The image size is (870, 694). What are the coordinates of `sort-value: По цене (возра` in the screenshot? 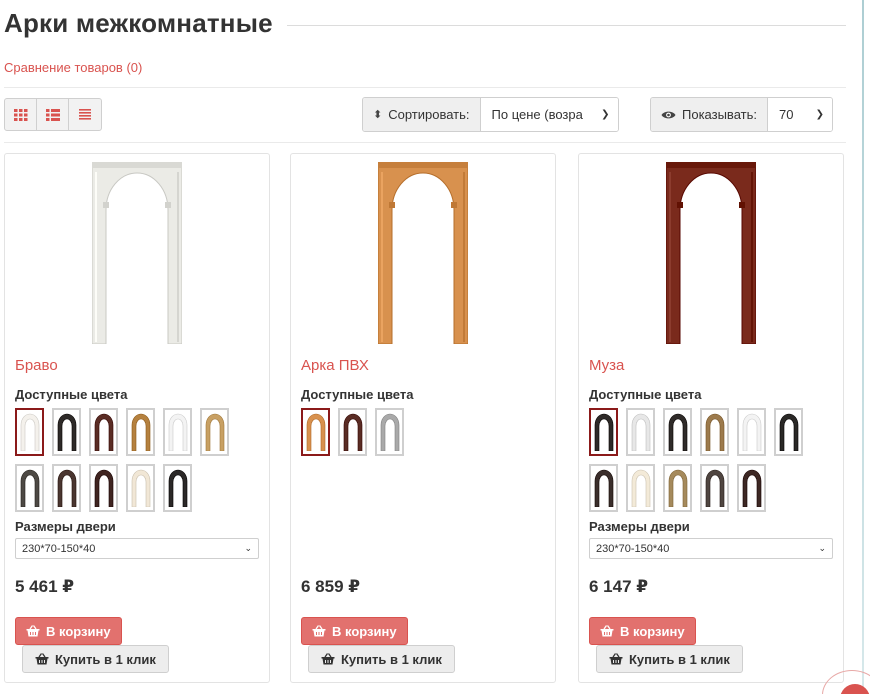 It's located at (537, 114).